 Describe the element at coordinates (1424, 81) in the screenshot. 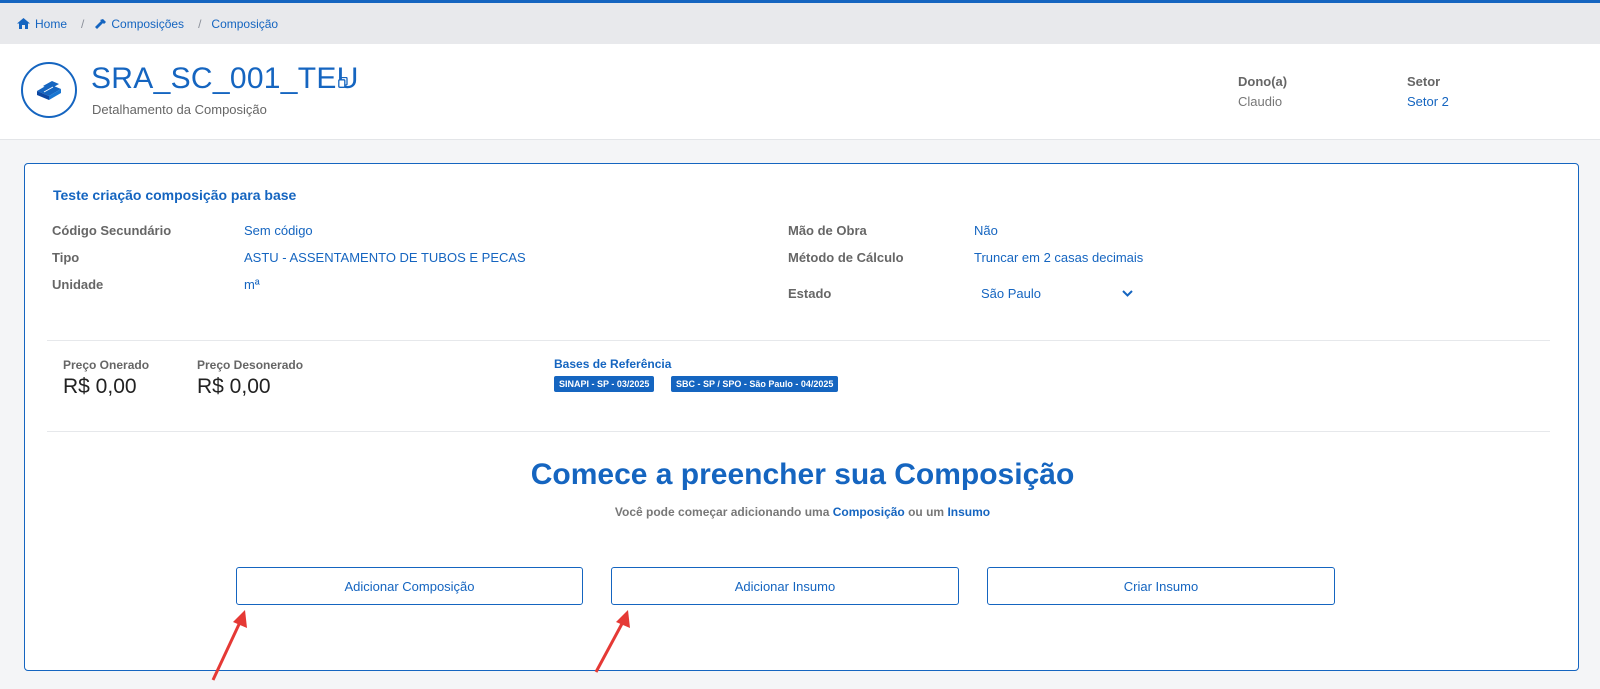

I see `sector-label: Setor` at that location.